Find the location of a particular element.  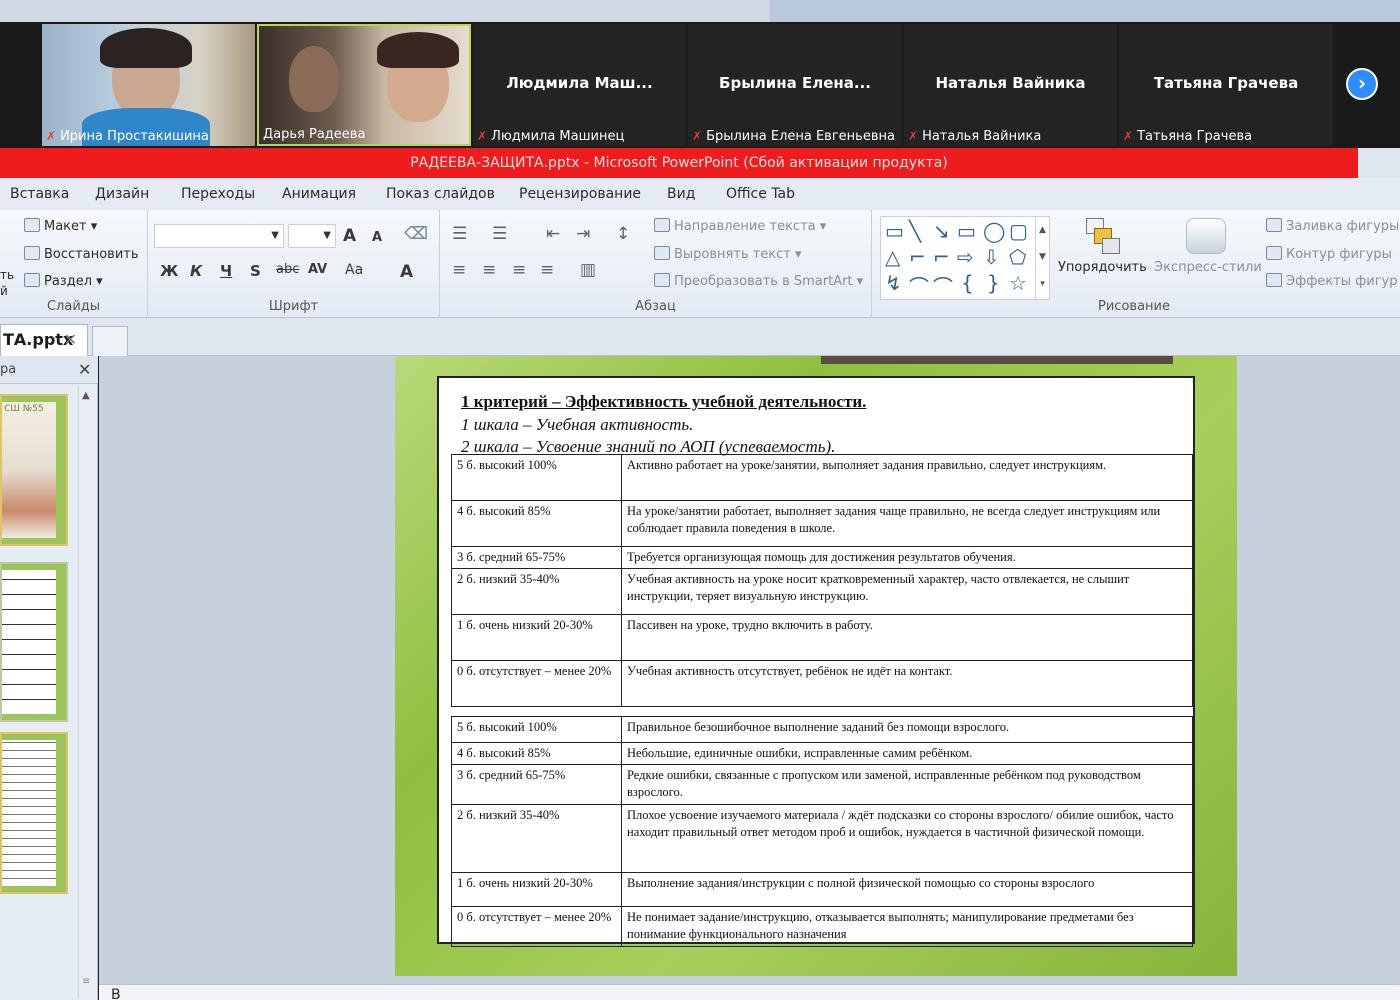

participant-tile-3: Людмила Маш... ✗ Людмила Машинец is located at coordinates (579, 85).